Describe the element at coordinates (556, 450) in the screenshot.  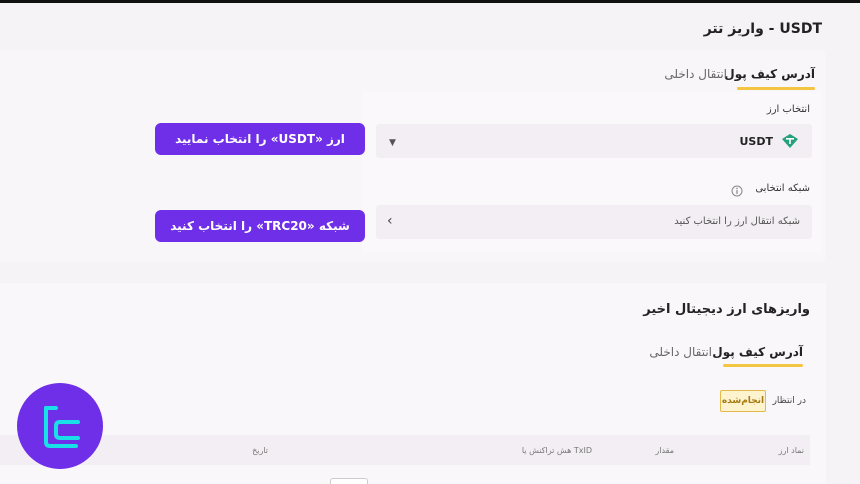
I see `col-txid: هش تراکنش یا TxID` at that location.